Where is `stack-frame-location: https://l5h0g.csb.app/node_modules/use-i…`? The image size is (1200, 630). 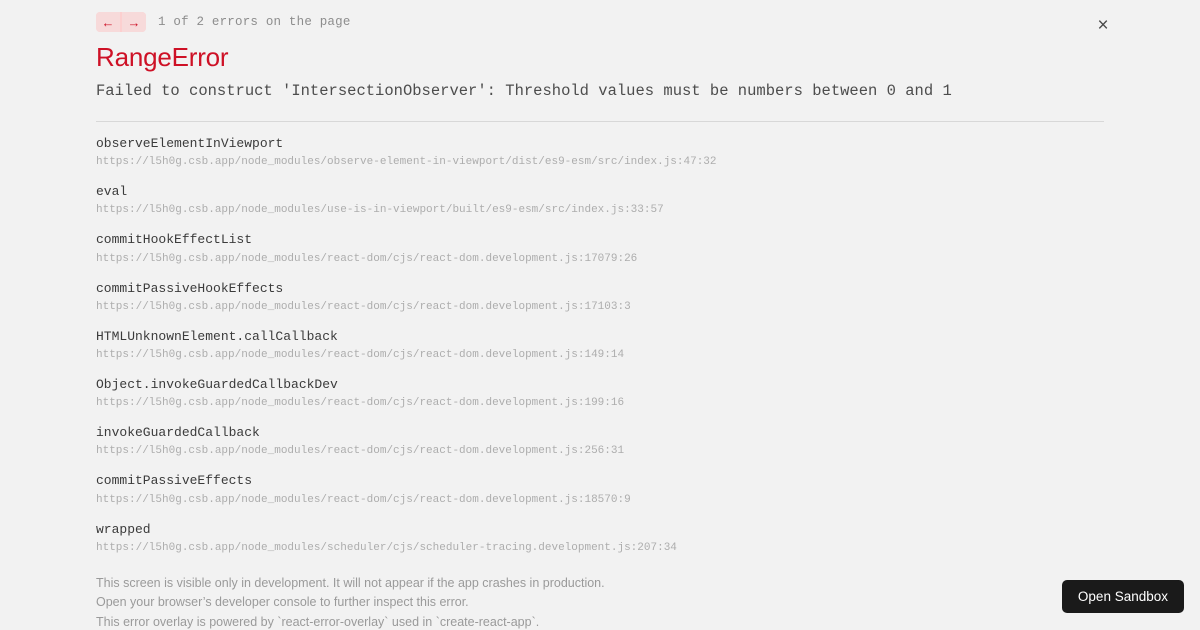 stack-frame-location: https://l5h0g.csb.app/node_modules/use-i… is located at coordinates (380, 210).